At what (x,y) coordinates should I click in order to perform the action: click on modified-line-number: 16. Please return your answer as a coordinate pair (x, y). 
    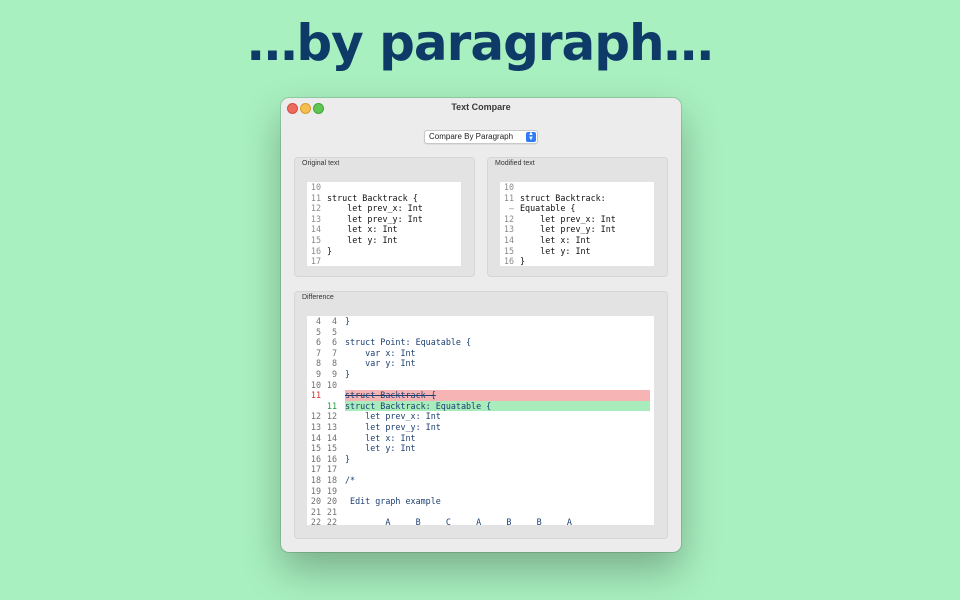
    Looking at the image, I should click on (331, 458).